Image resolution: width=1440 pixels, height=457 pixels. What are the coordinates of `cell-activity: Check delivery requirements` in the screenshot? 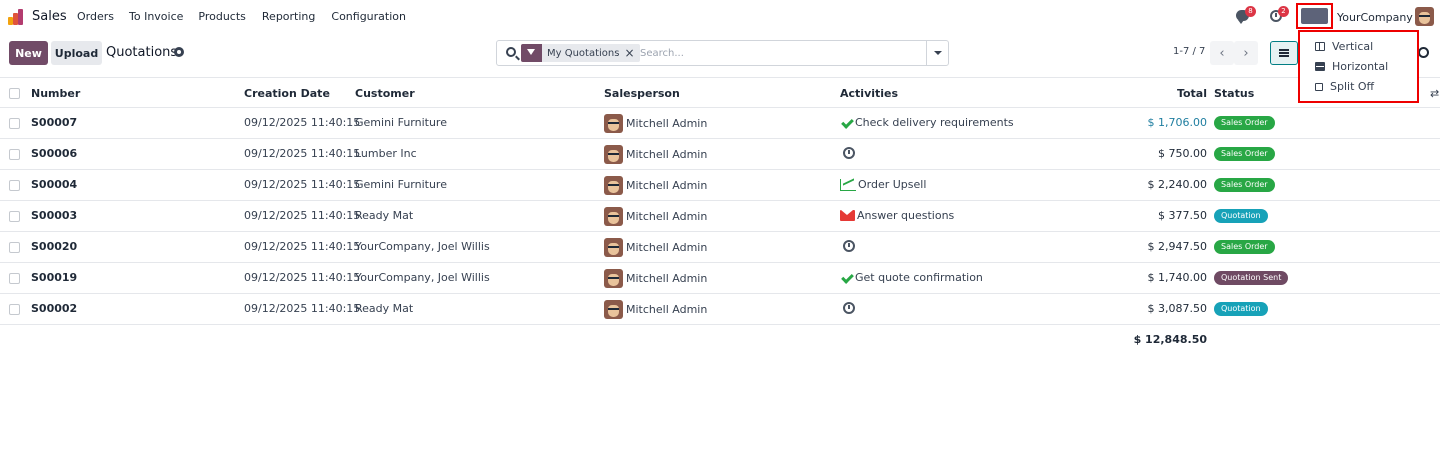 It's located at (927, 122).